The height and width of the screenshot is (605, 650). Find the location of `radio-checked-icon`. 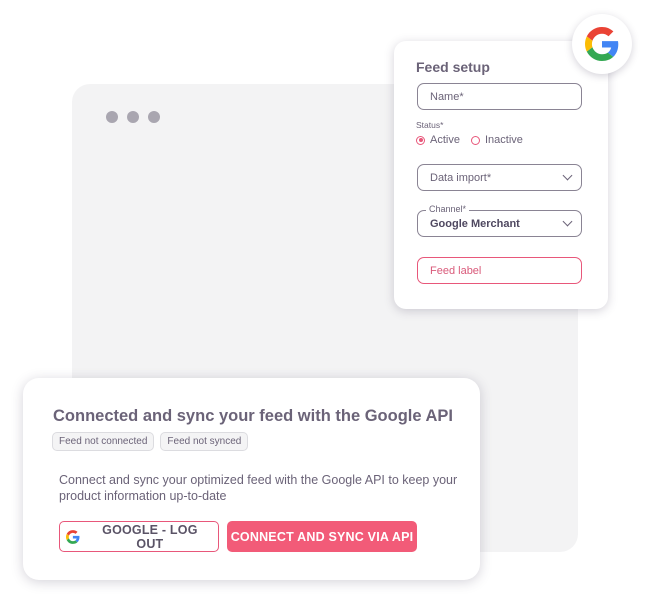

radio-checked-icon is located at coordinates (420, 140).